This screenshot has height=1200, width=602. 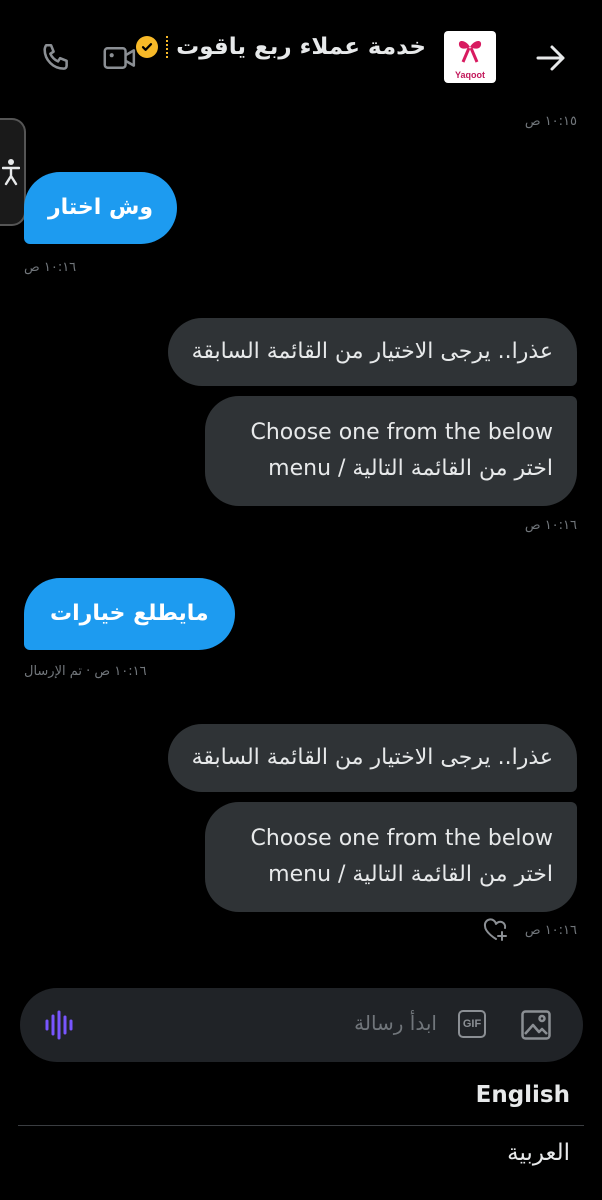 What do you see at coordinates (301, 1125) in the screenshot?
I see `divider` at bounding box center [301, 1125].